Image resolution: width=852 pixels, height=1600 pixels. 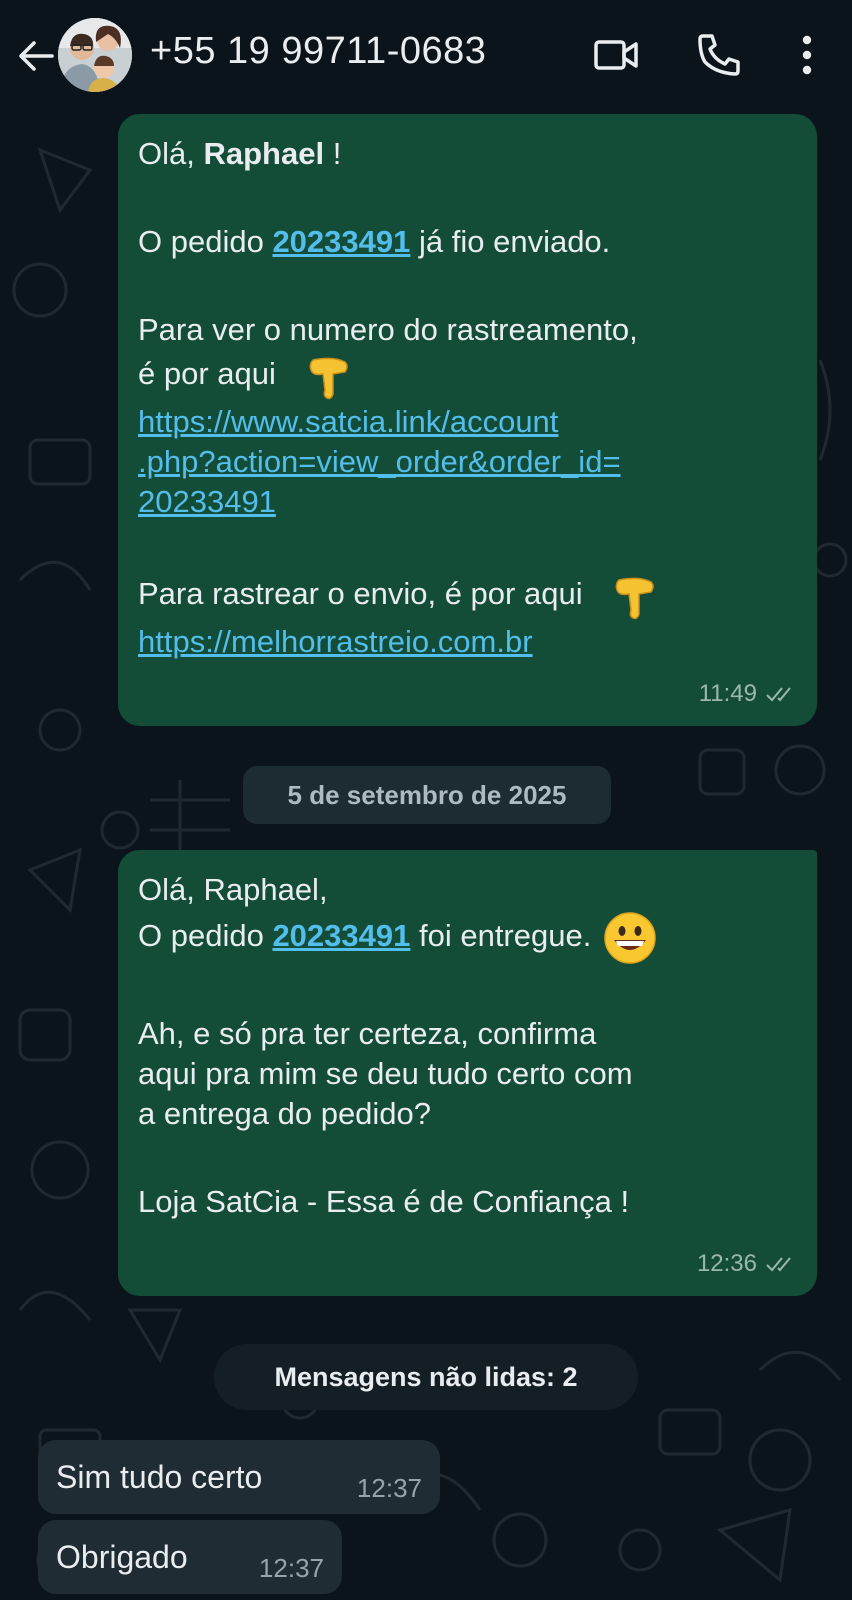 What do you see at coordinates (335, 641) in the screenshot?
I see `tracking-url-2: https://melhorrastreio.com.br` at bounding box center [335, 641].